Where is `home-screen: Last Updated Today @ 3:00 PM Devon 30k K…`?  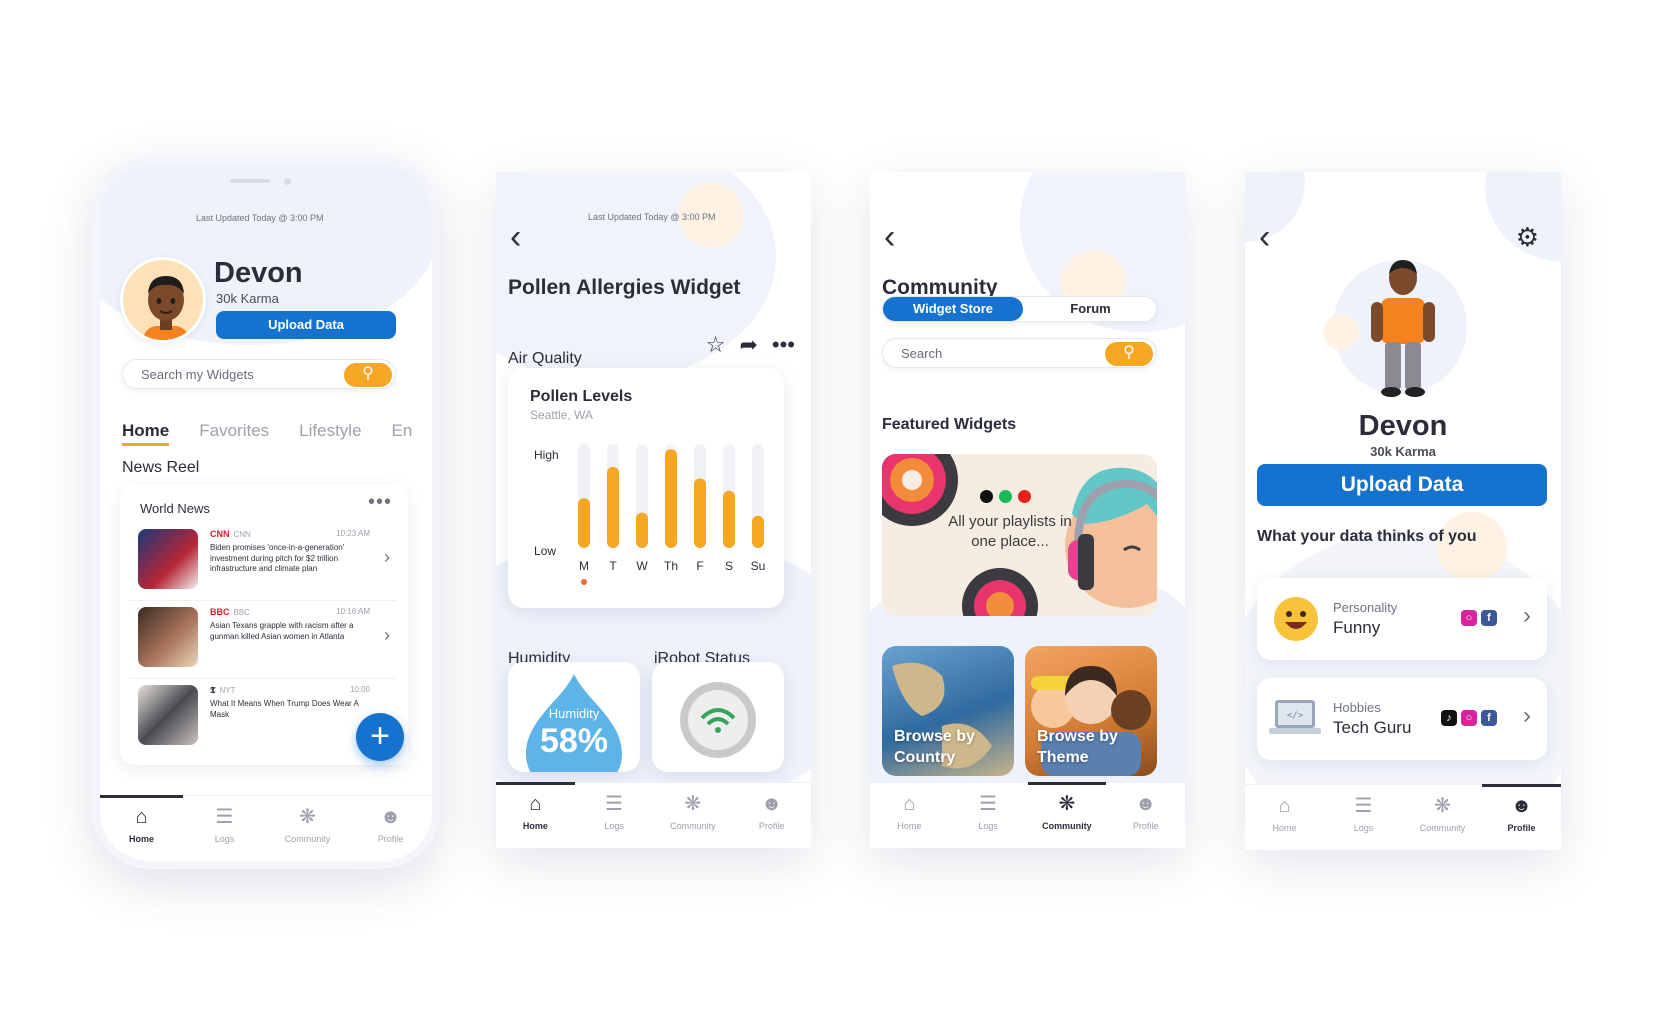
home-screen: Last Updated Today @ 3:00 PM Devon 30k K… is located at coordinates (266, 513).